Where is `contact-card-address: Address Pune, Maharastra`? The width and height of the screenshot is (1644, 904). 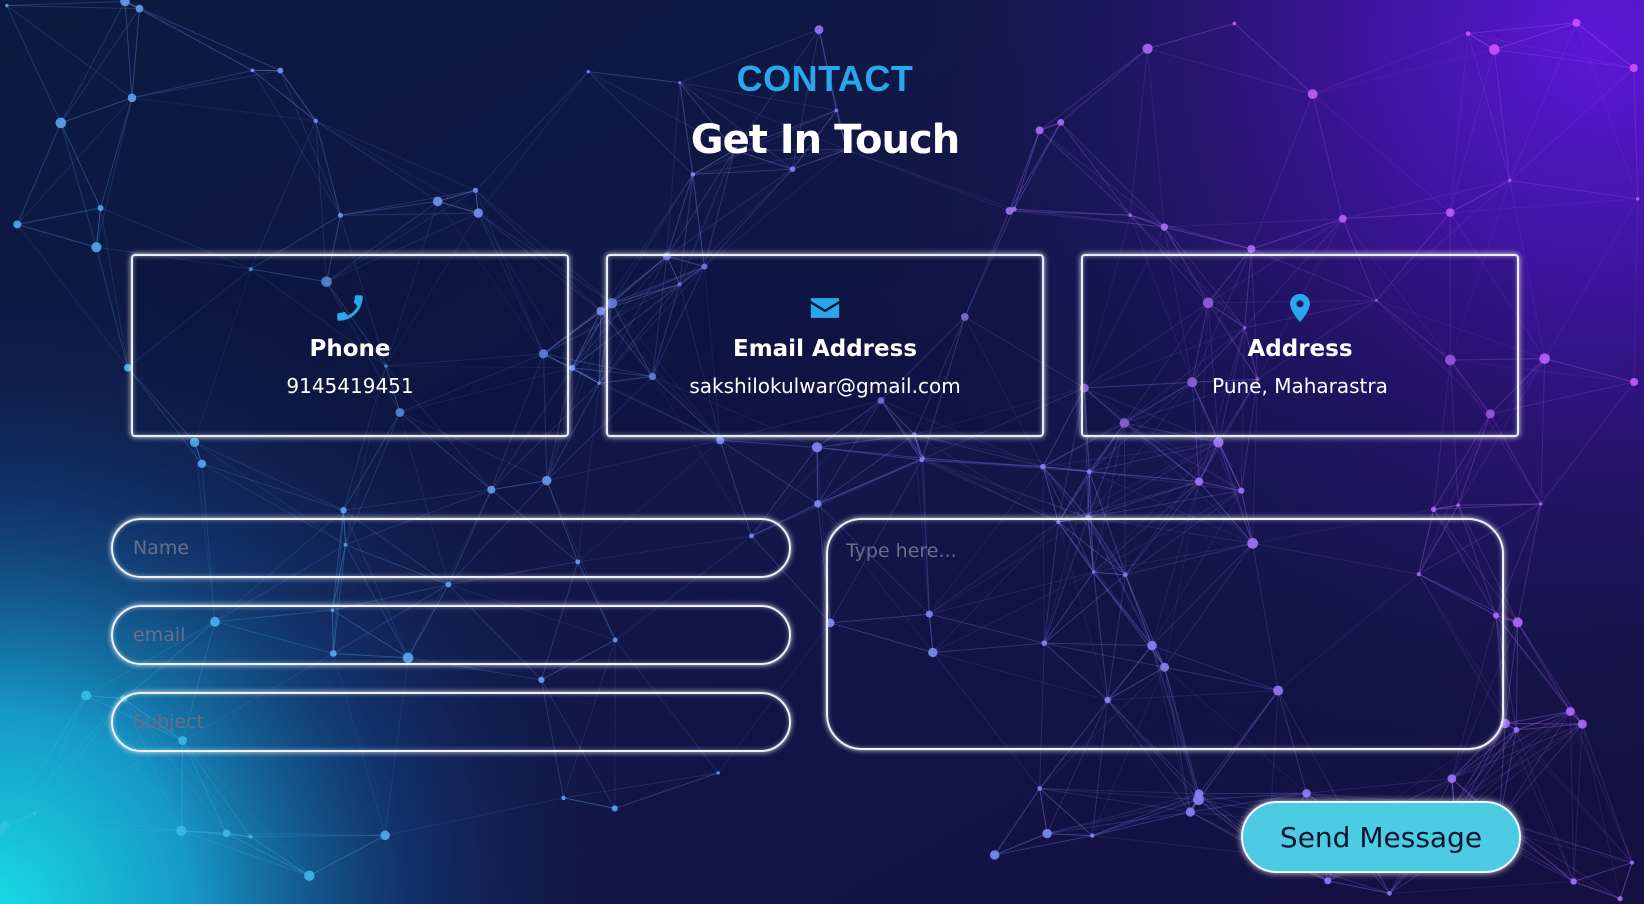 contact-card-address: Address Pune, Maharastra is located at coordinates (1300, 345).